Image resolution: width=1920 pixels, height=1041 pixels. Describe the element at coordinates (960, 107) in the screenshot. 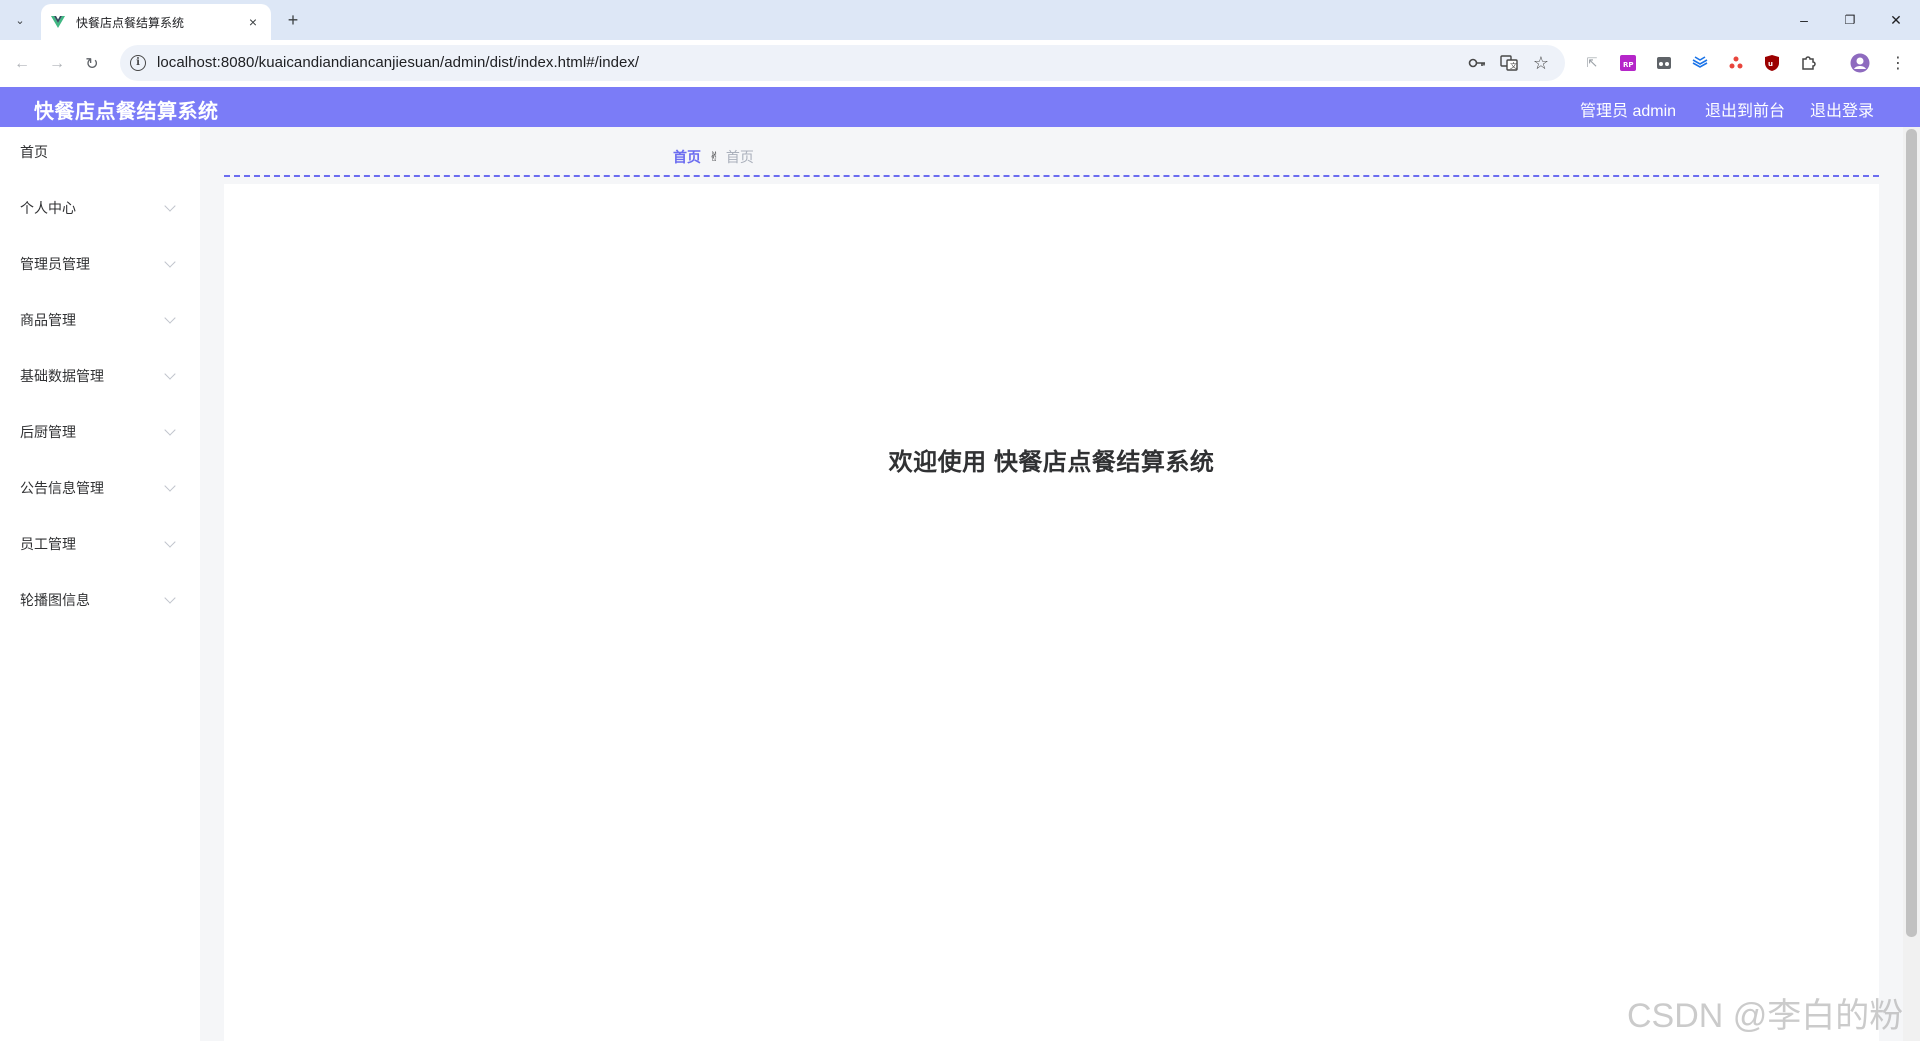

I see `app-header: 快餐店点餐结算系统 管理员 admin 退出到前台 退出登录` at that location.